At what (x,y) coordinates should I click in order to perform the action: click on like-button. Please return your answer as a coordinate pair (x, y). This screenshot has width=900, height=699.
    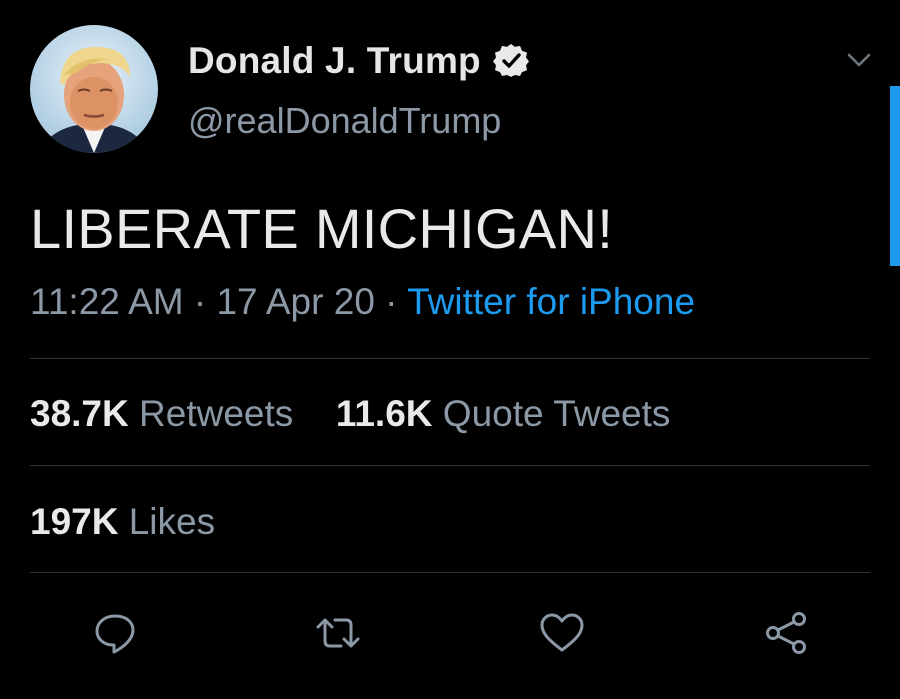
    Looking at the image, I should click on (562, 633).